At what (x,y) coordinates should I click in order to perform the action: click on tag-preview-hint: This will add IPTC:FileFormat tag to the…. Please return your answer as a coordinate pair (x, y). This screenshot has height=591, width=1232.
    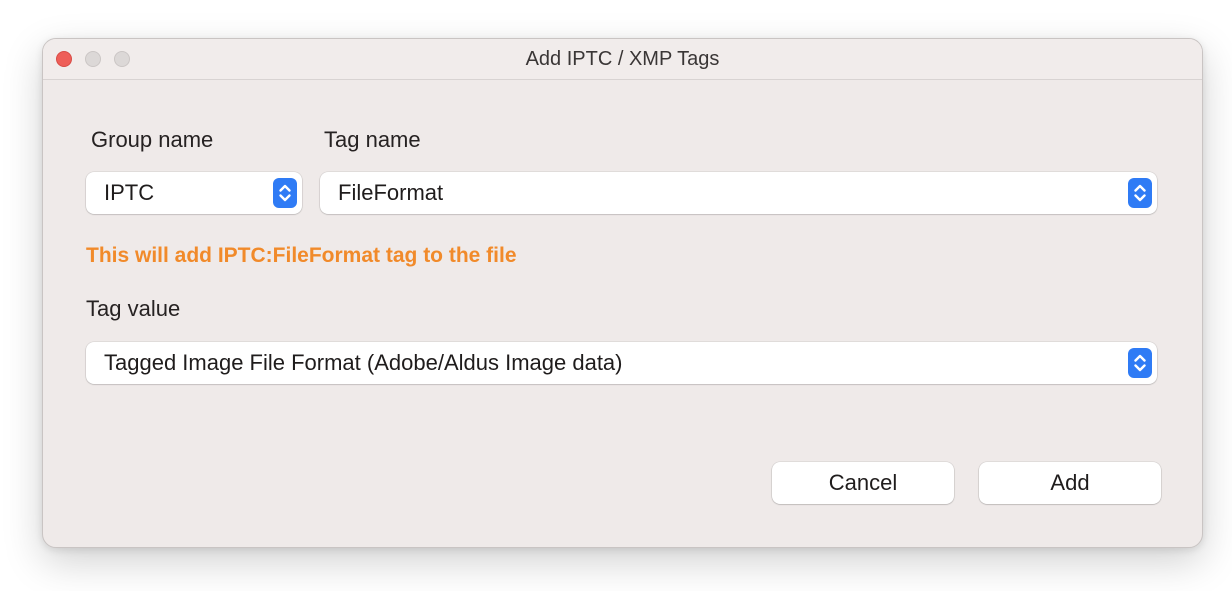
    Looking at the image, I should click on (301, 255).